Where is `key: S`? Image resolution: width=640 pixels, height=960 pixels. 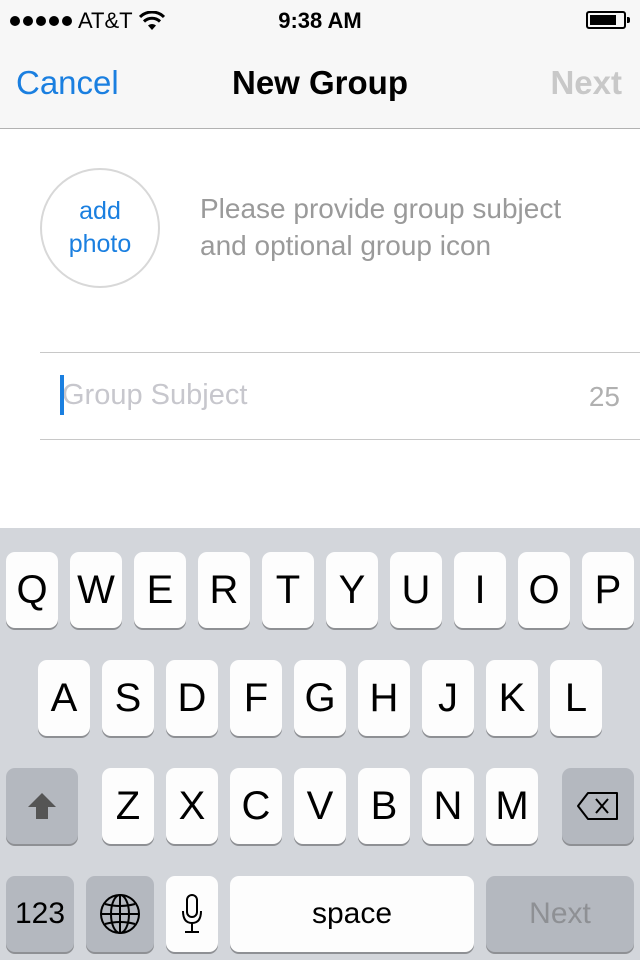
key: S is located at coordinates (128, 698).